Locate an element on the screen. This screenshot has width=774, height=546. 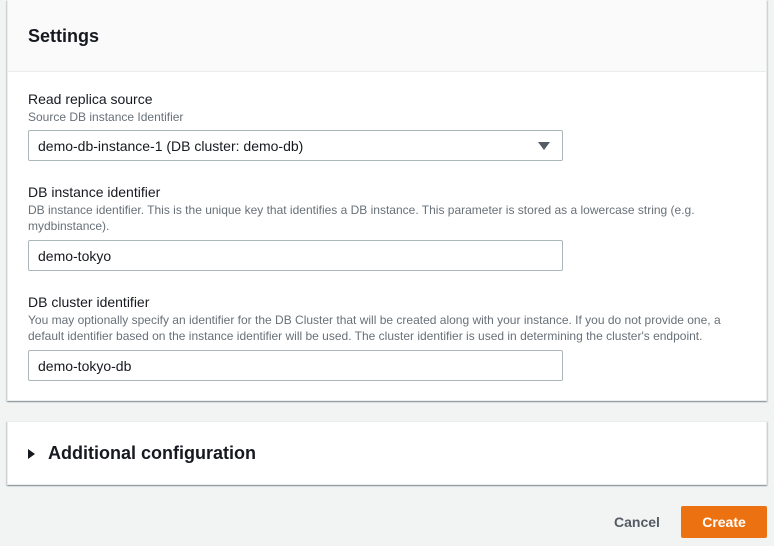
db-cluster-identifier-input: demo-tokyo-db is located at coordinates (295, 365).